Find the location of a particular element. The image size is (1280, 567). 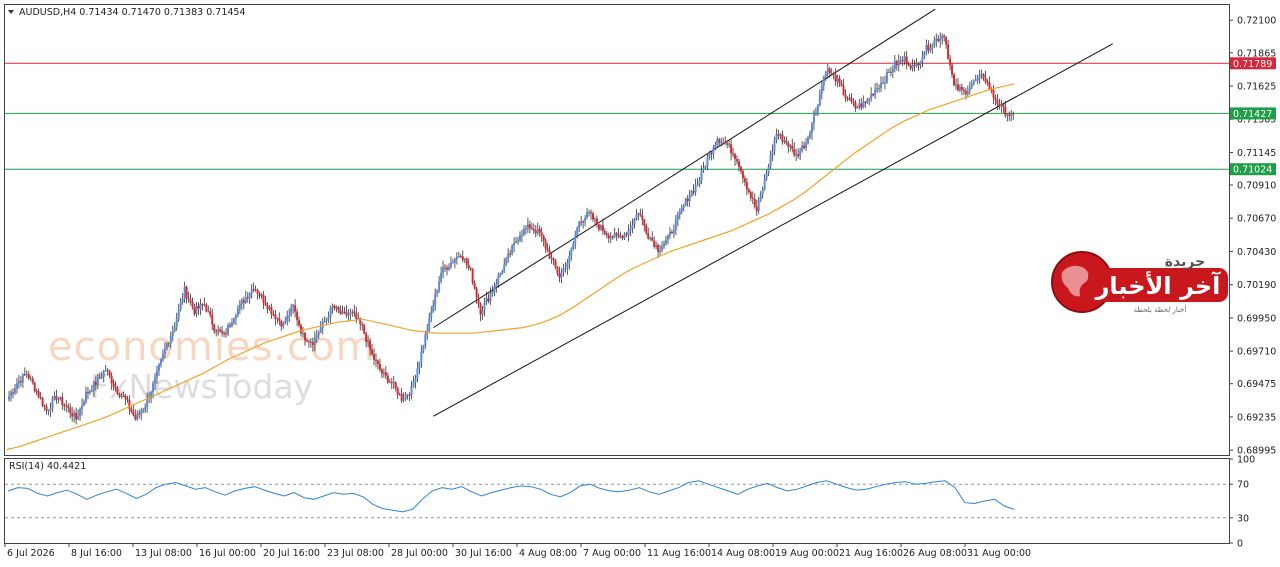

symbol-dropdown-icon is located at coordinates (11, 12).